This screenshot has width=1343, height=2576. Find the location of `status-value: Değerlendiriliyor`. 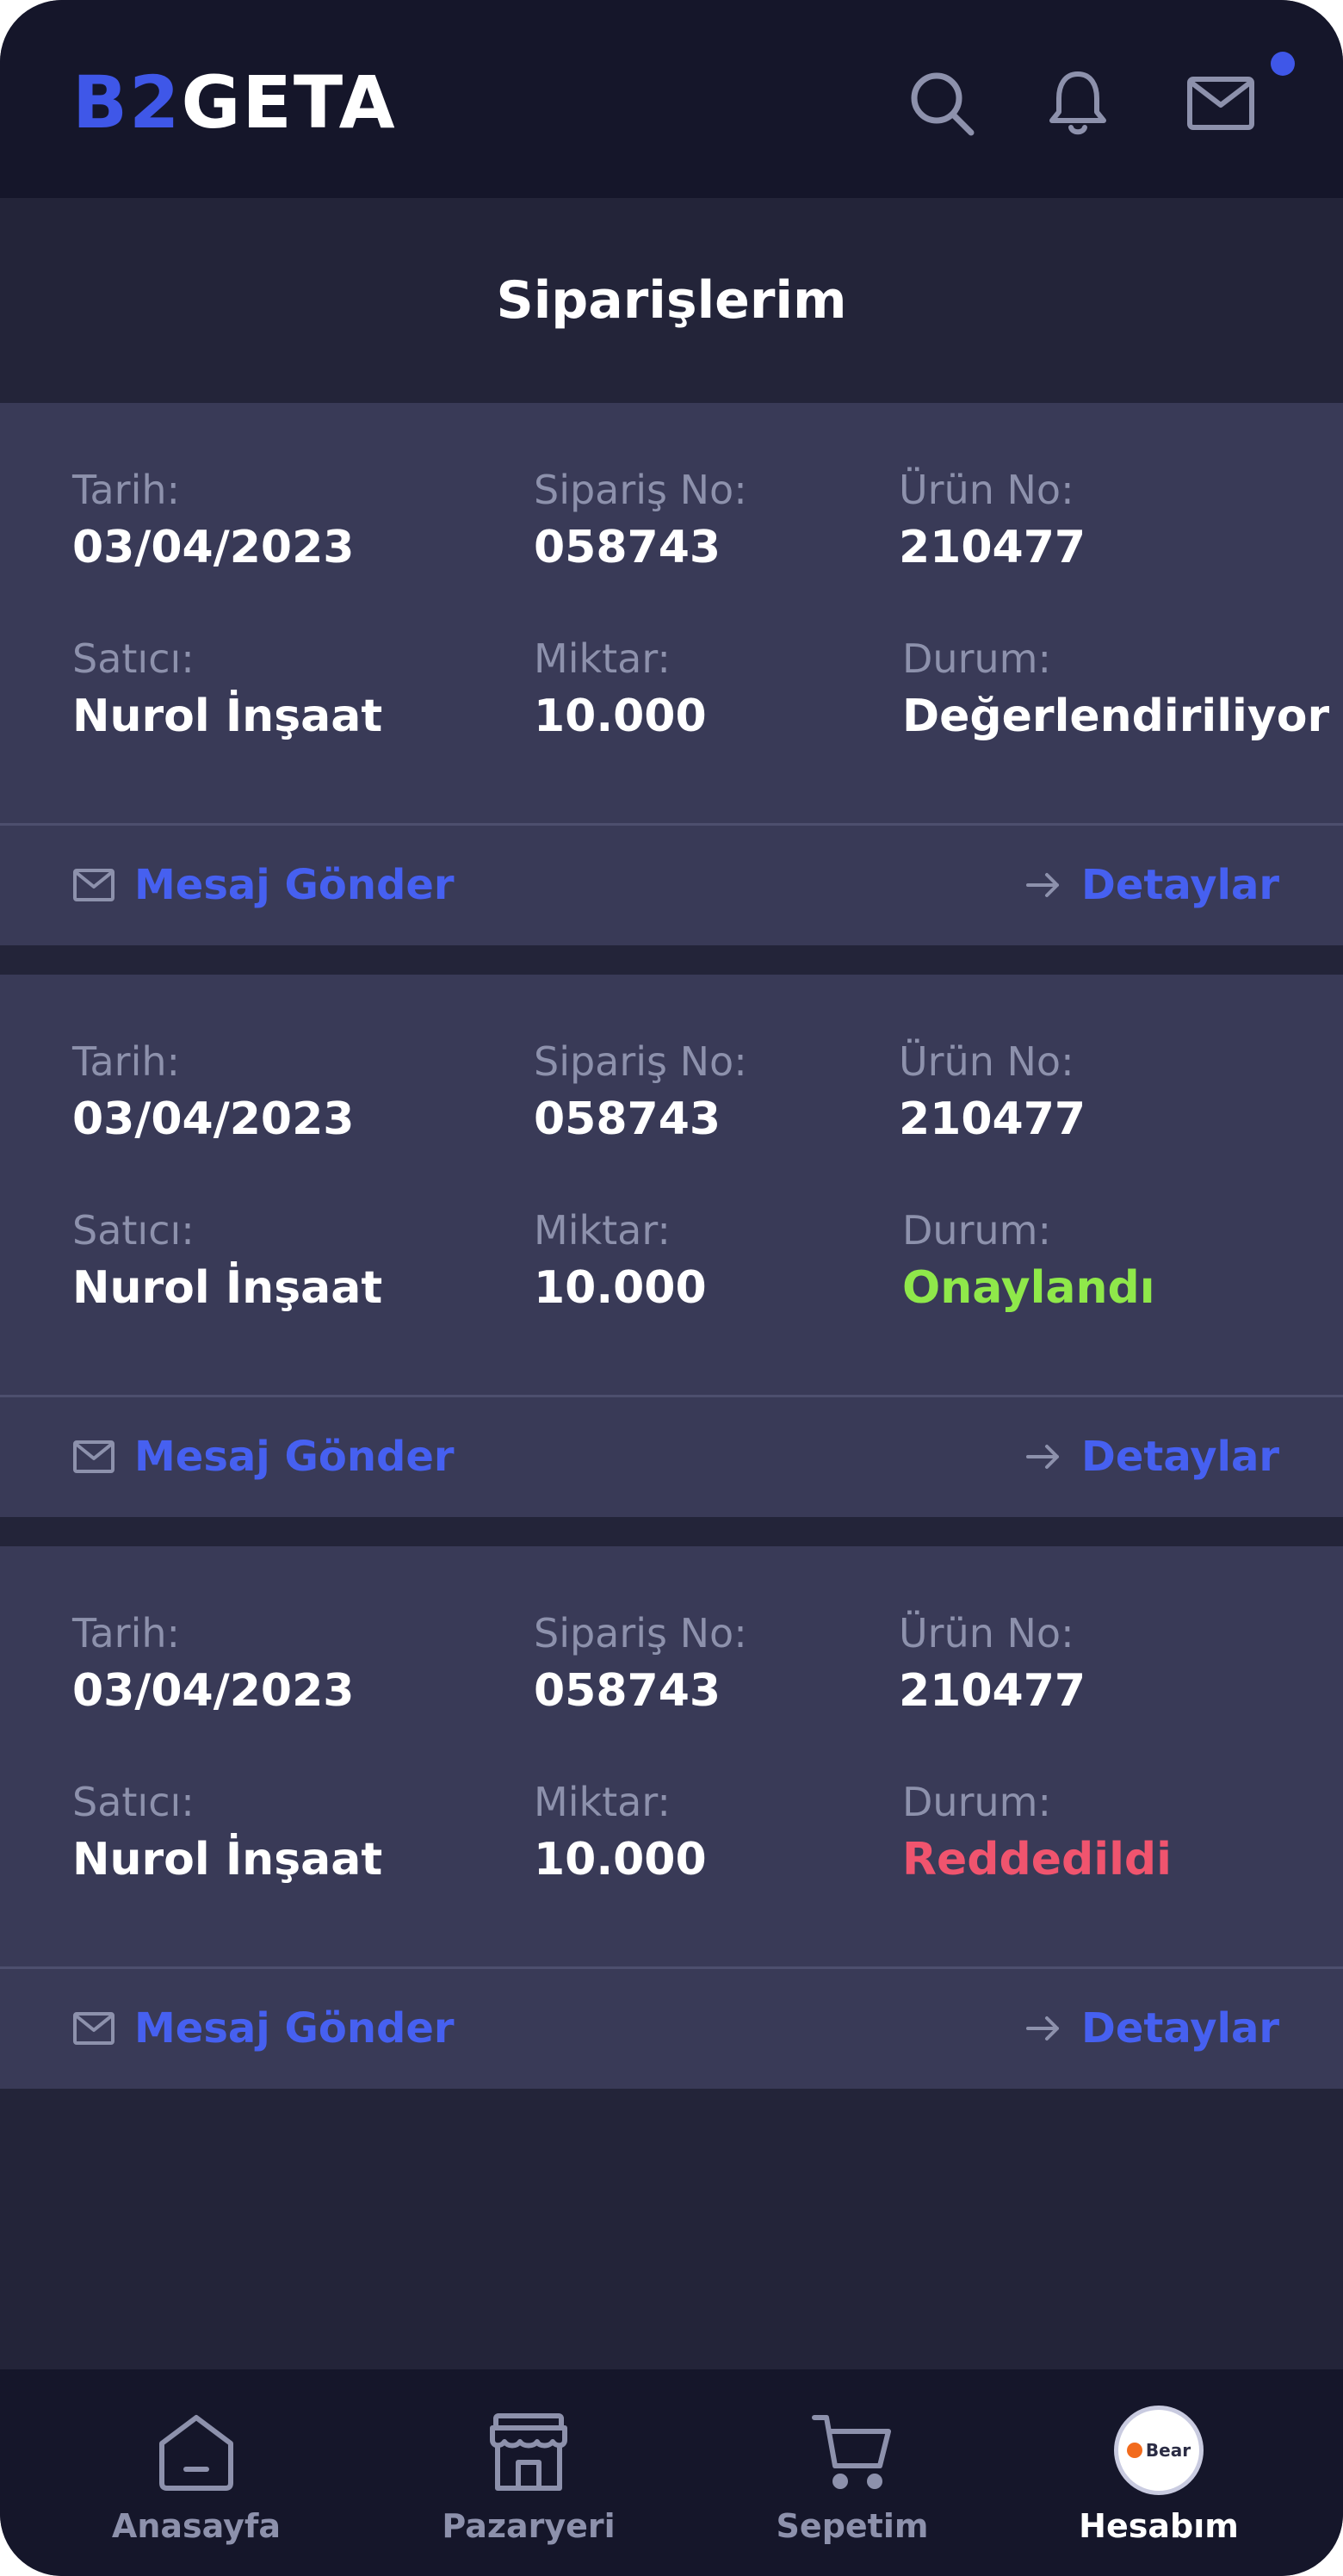

status-value: Değerlendiriliyor is located at coordinates (1116, 716).